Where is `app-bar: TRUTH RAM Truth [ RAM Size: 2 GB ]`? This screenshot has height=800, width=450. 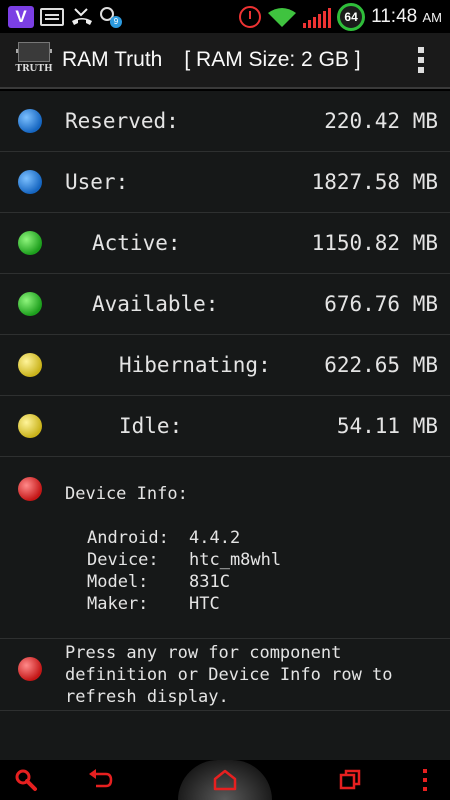
app-bar: TRUTH RAM Truth [ RAM Size: 2 GB ] is located at coordinates (225, 61).